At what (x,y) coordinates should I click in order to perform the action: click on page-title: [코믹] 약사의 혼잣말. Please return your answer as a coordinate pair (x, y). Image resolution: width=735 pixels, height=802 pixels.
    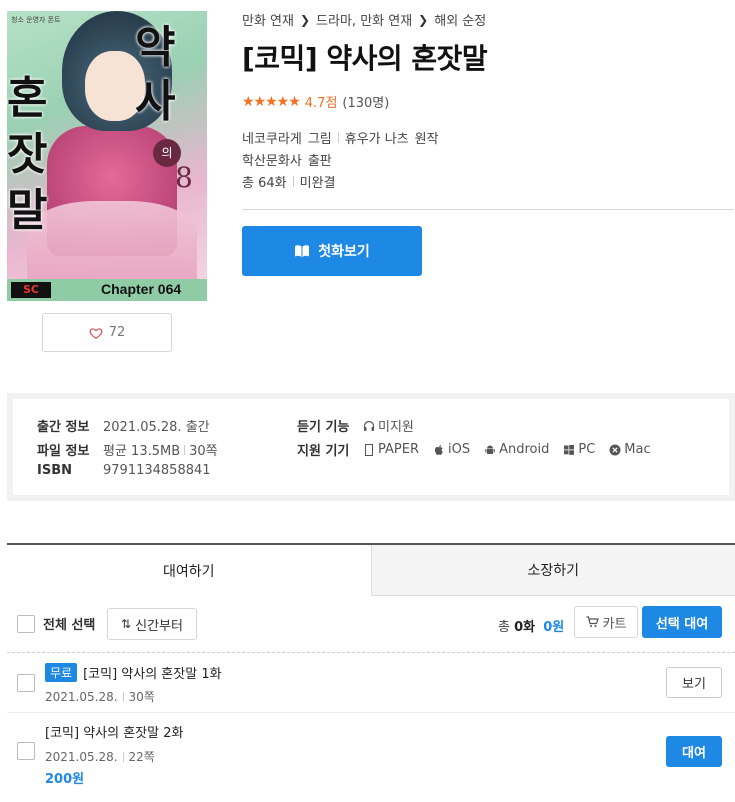
    Looking at the image, I should click on (365, 58).